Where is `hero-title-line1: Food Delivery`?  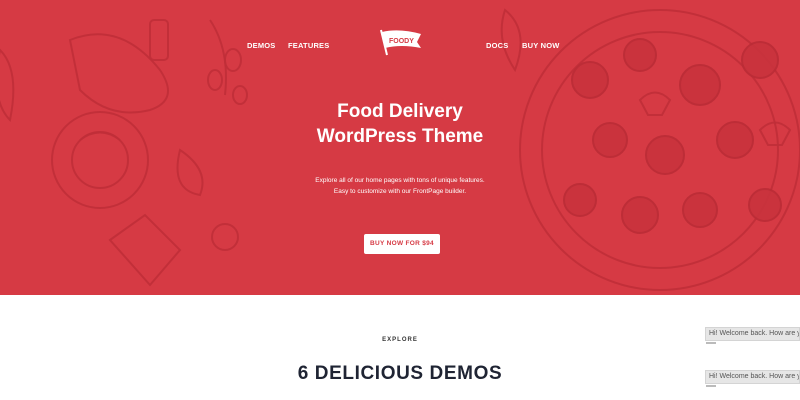 hero-title-line1: Food Delivery is located at coordinates (400, 111).